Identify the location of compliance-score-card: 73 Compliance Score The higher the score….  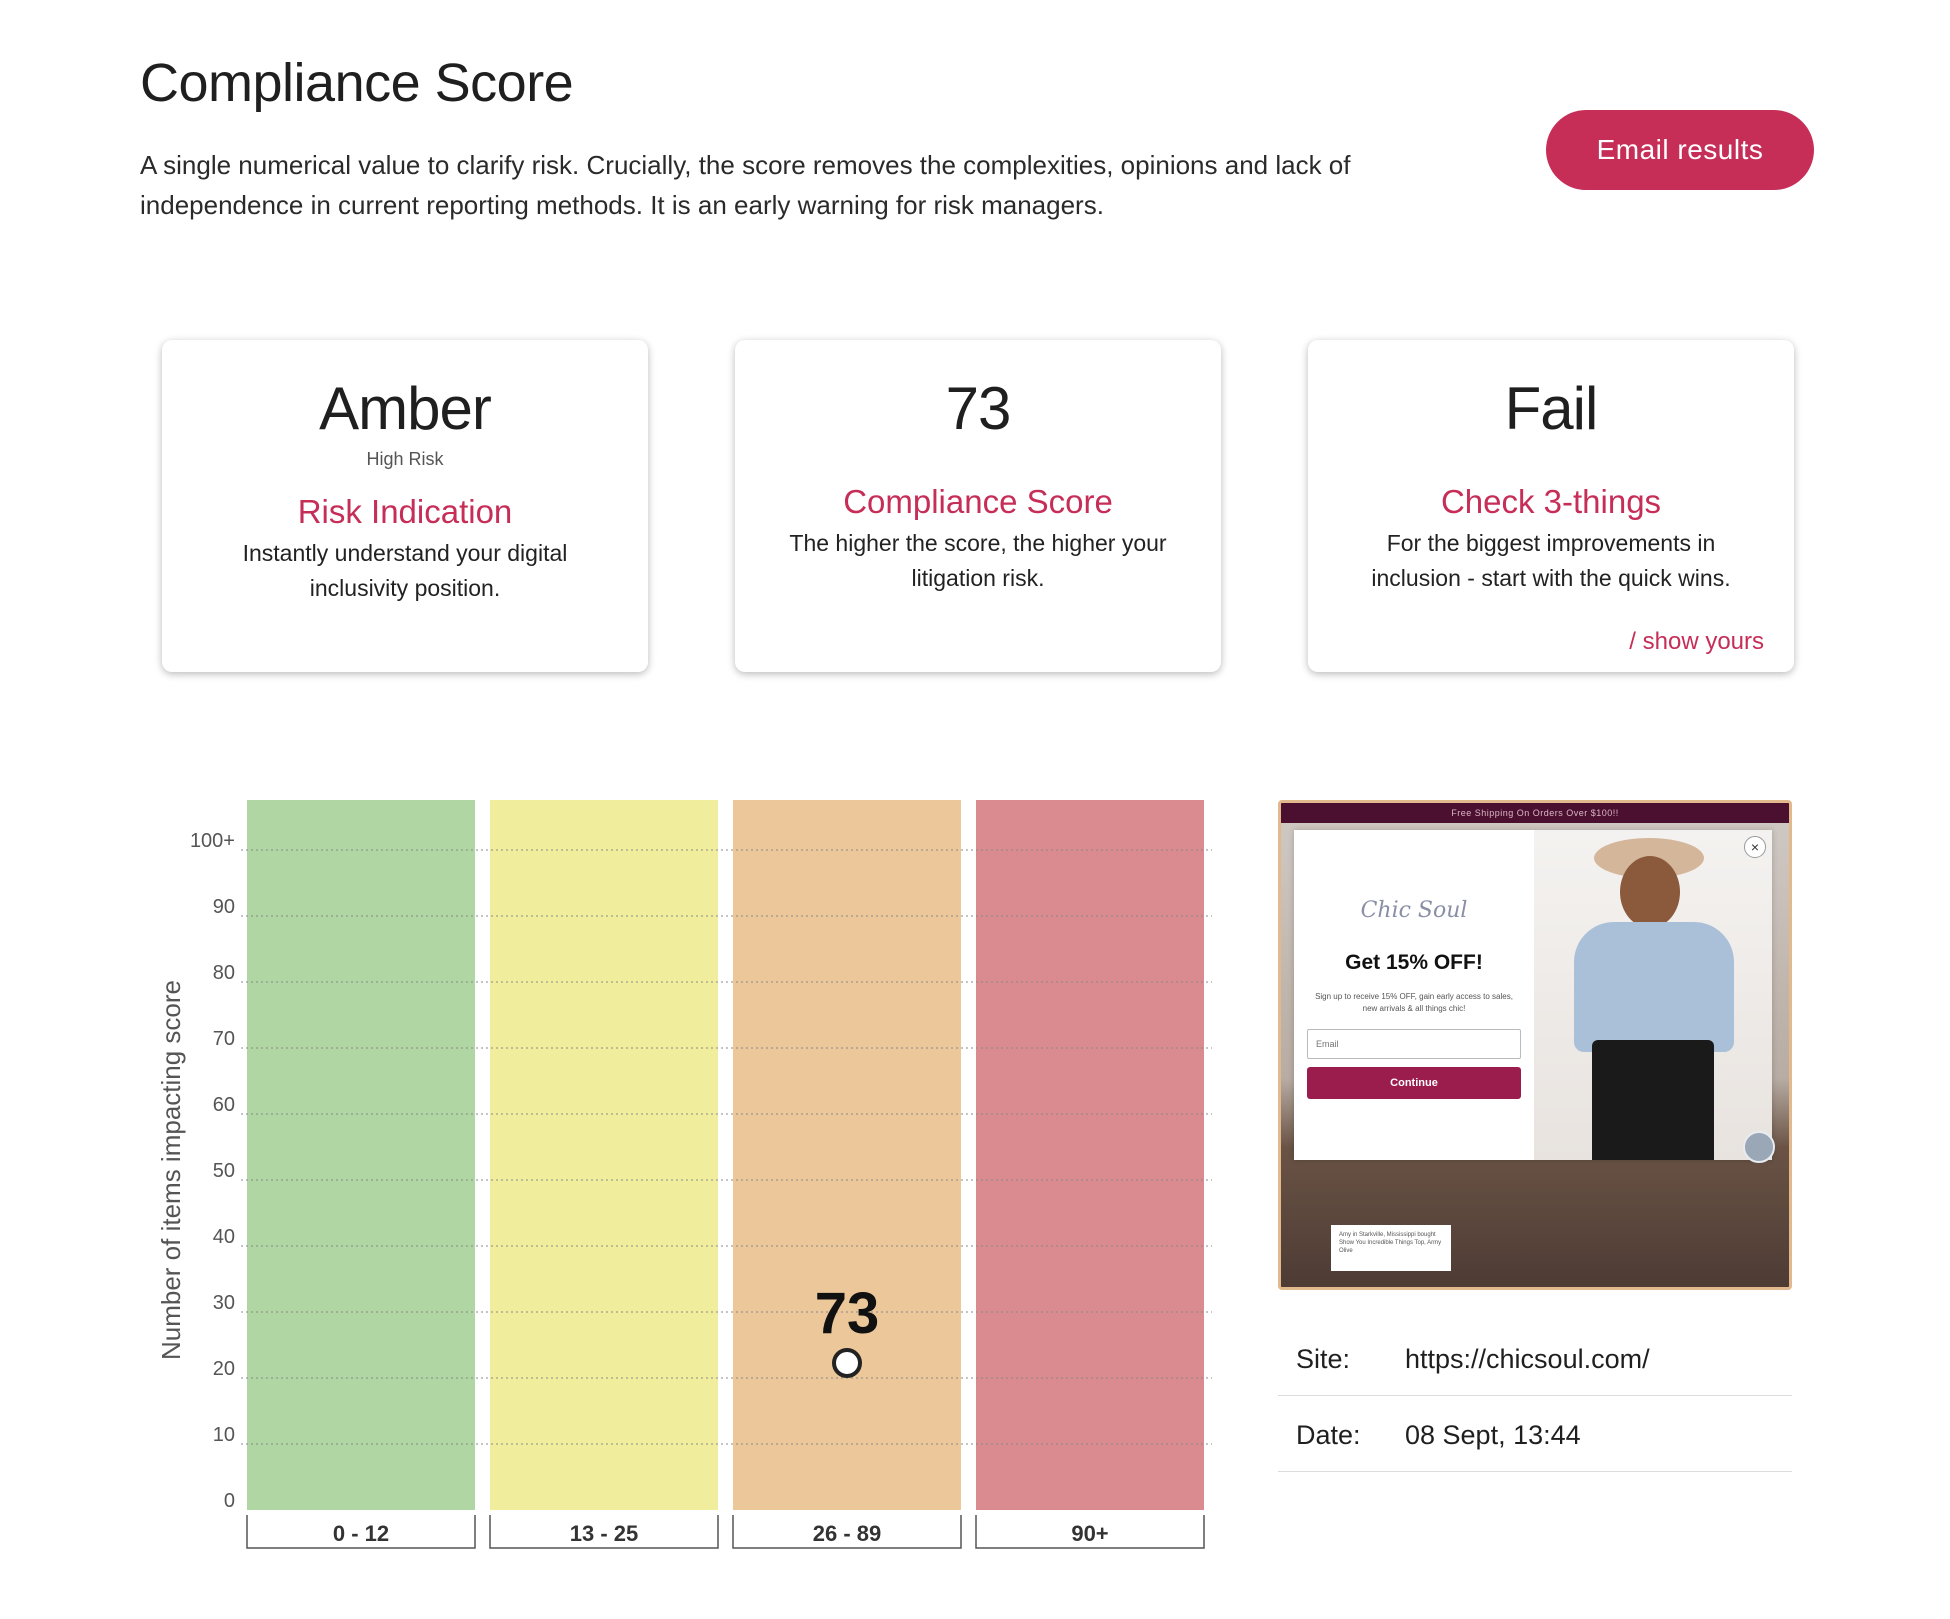
(978, 506).